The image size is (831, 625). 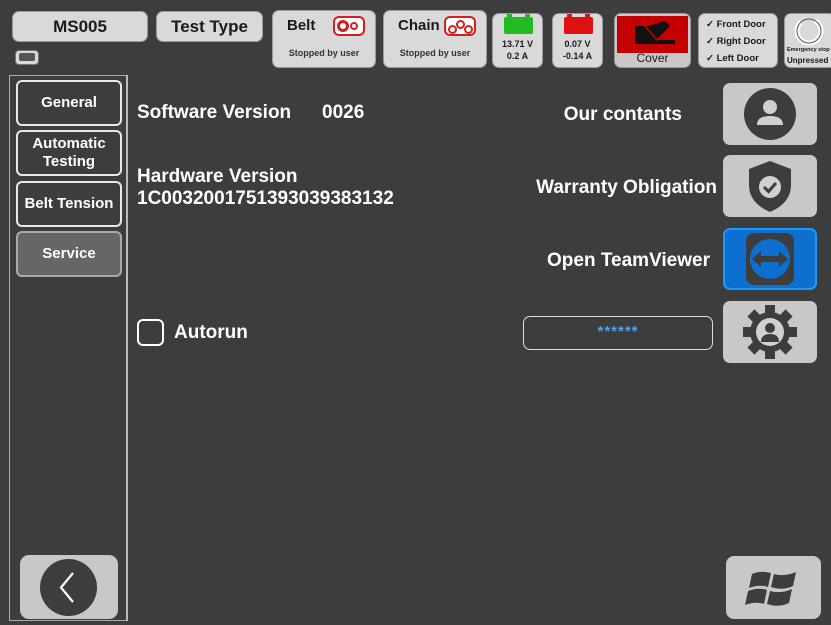 I want to click on teamviewer-label: Open TeamViewer, so click(x=628, y=260).